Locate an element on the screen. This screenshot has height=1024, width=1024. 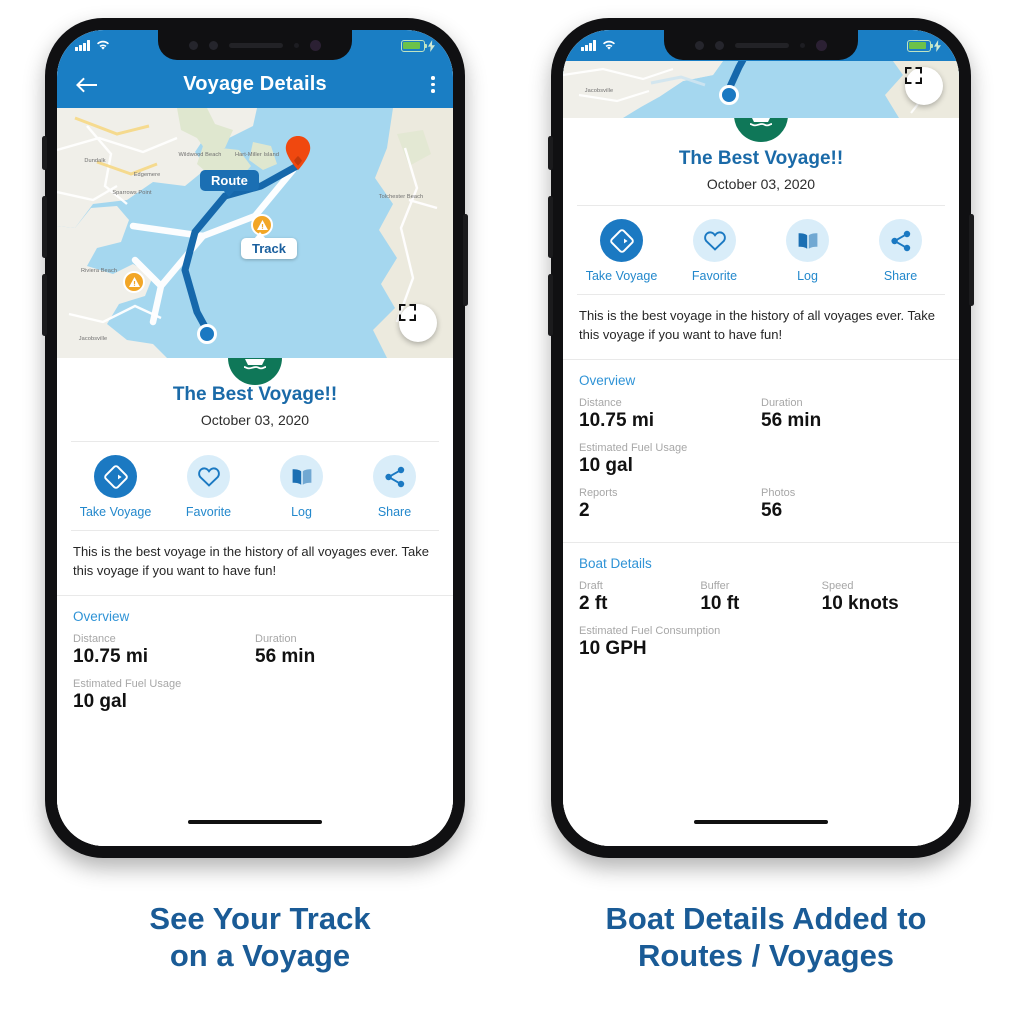
route-callout: Route is located at coordinates (229, 183).